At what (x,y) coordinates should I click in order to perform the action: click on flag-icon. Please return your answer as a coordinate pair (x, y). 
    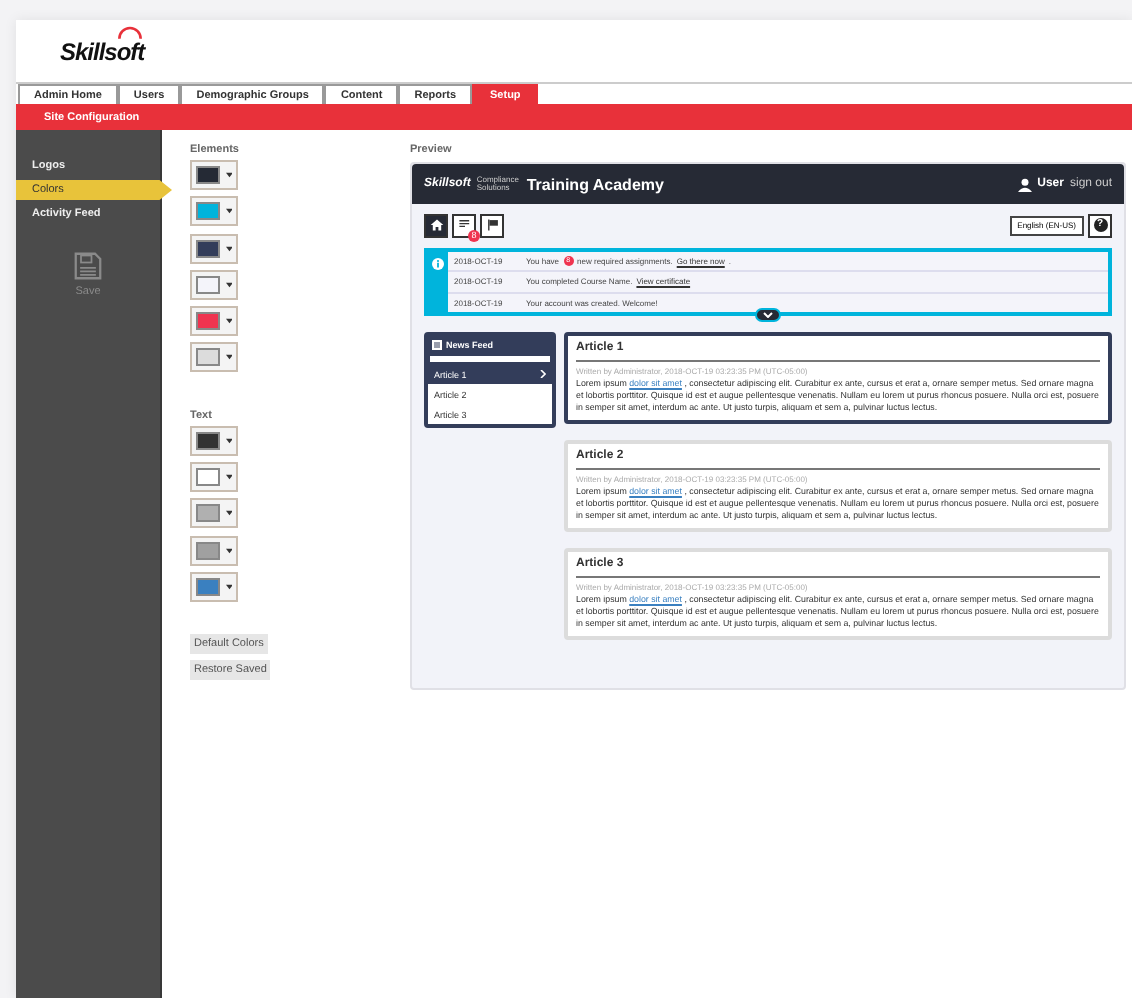
    Looking at the image, I should click on (492, 225).